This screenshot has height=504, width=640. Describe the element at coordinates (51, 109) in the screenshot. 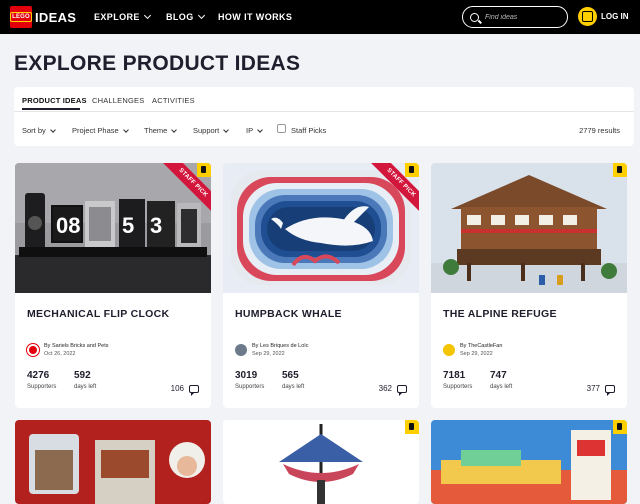

I see `active-tab-indicator` at that location.